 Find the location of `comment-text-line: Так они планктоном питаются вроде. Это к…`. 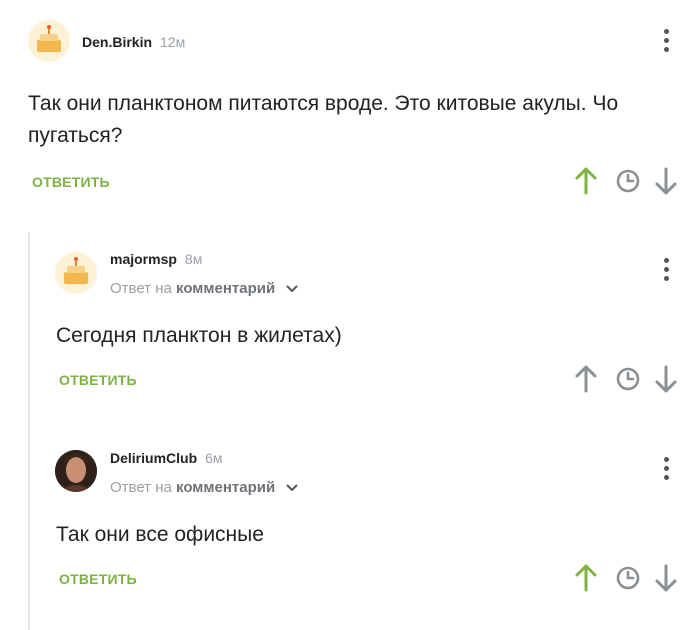

comment-text-line: Так они планктоном питаются вроде. Это к… is located at coordinates (323, 103).